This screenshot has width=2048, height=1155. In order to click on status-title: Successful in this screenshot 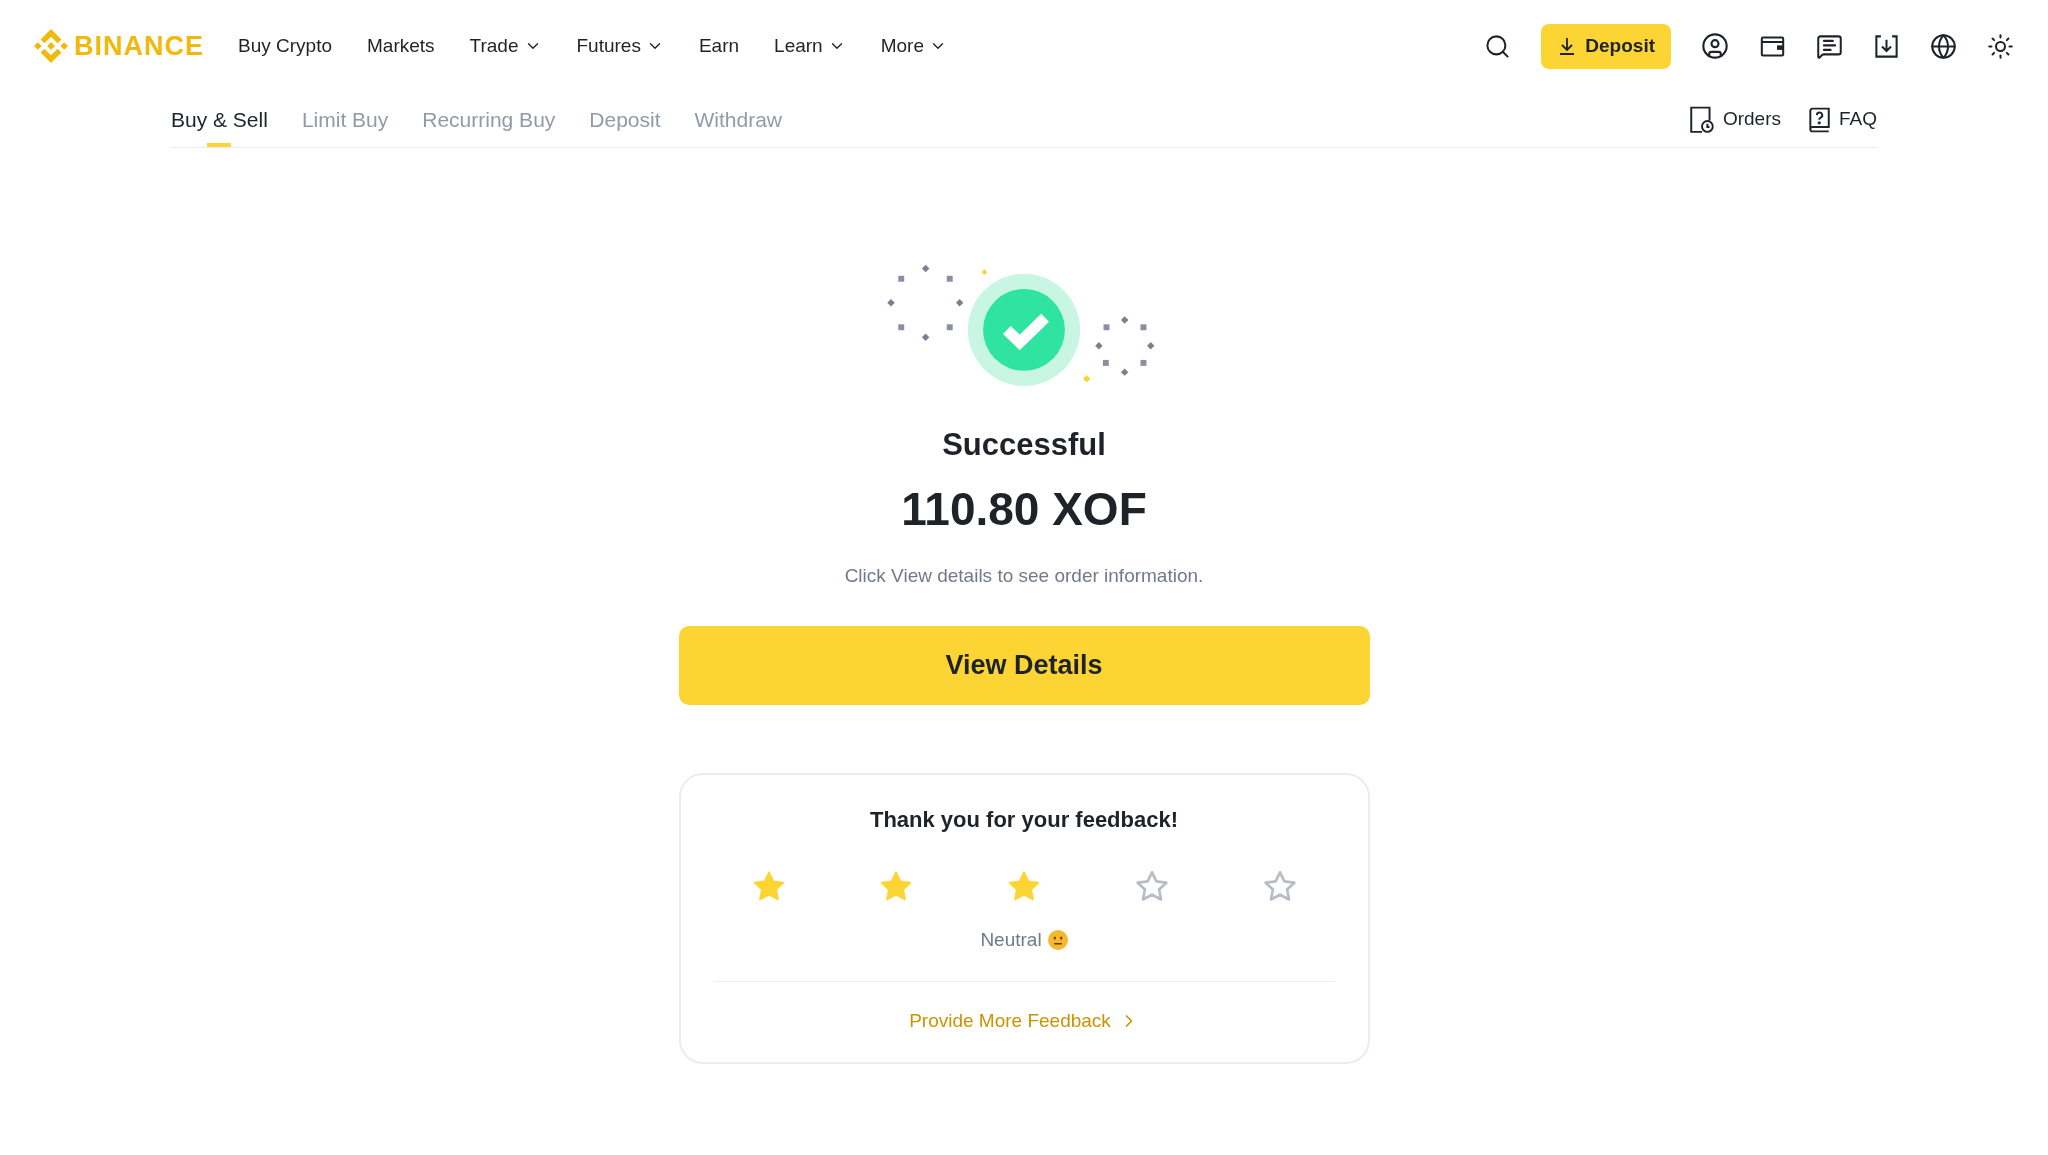, I will do `click(1024, 445)`.